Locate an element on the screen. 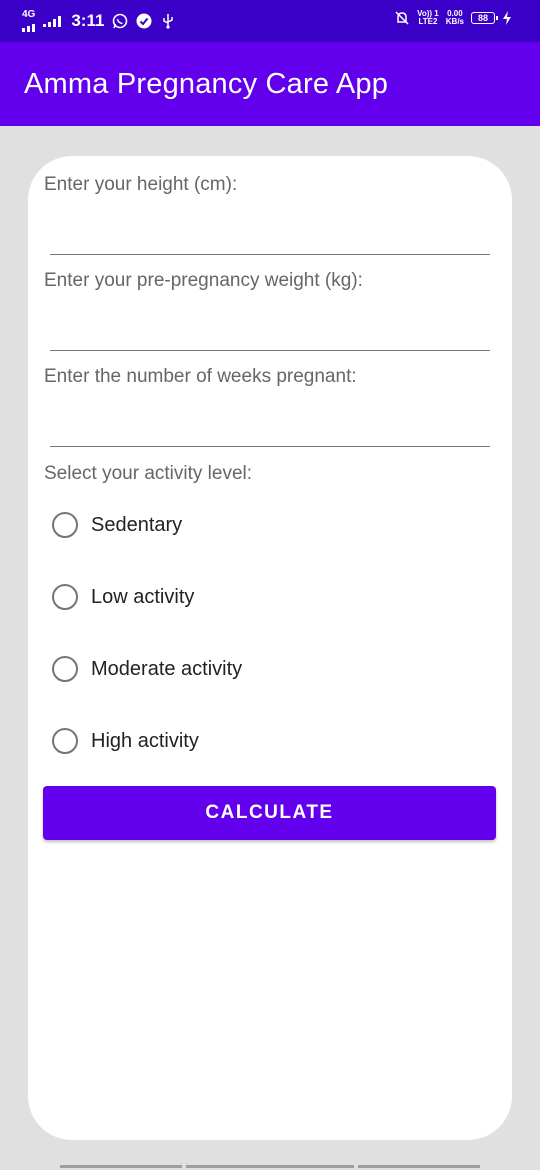 The height and width of the screenshot is (1170, 540). volte-indicator: Vo)) 1 LTE2 is located at coordinates (428, 18).